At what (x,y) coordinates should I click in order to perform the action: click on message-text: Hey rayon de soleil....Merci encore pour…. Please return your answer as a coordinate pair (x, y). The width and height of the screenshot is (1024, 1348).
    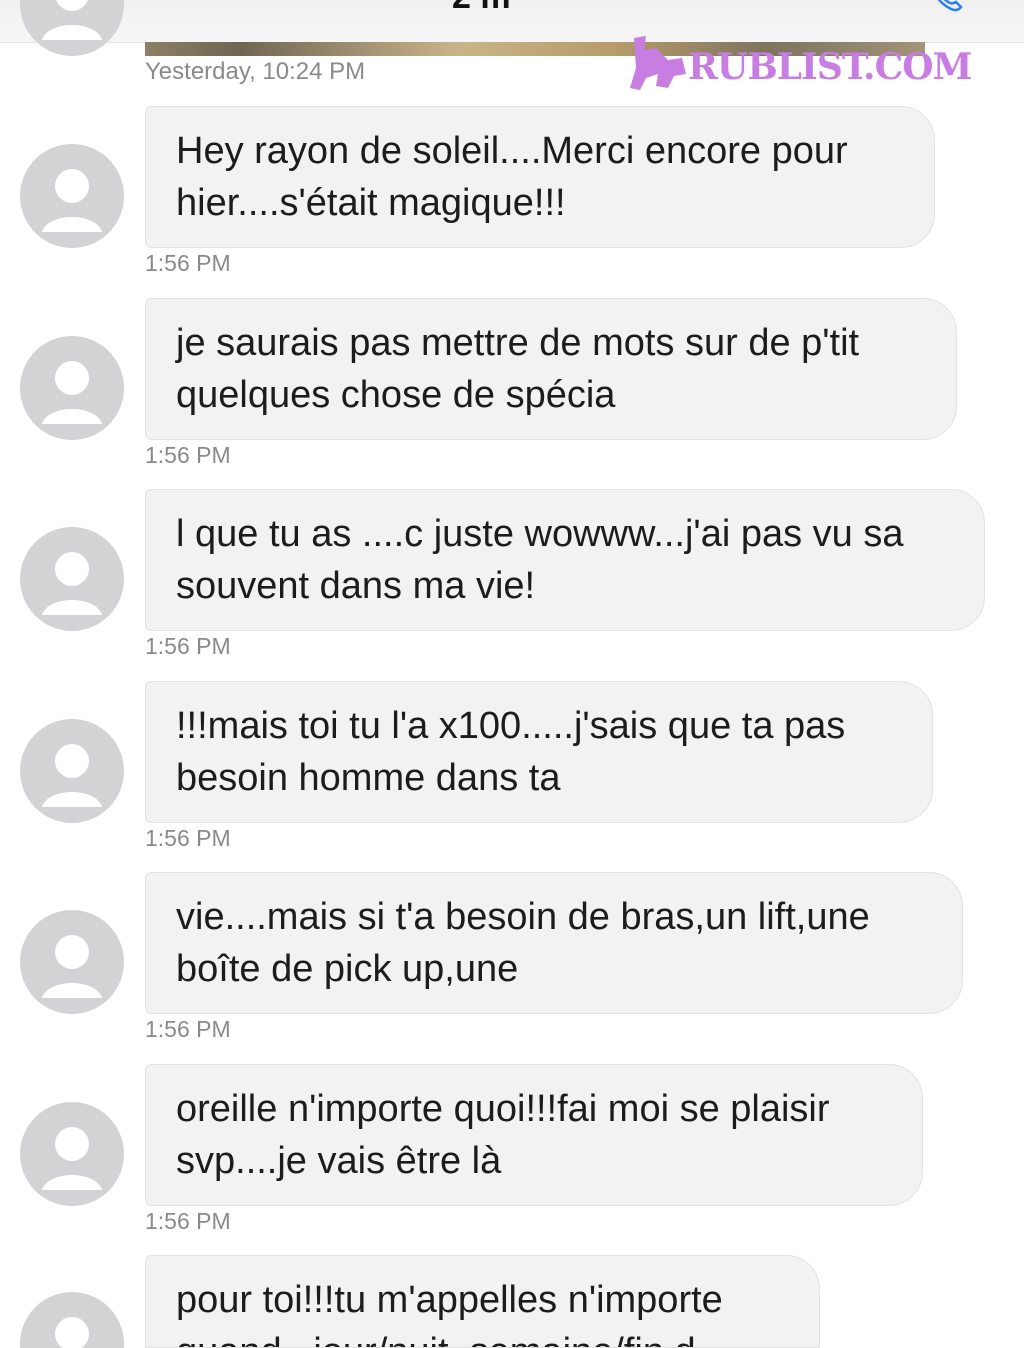
    Looking at the image, I should click on (512, 177).